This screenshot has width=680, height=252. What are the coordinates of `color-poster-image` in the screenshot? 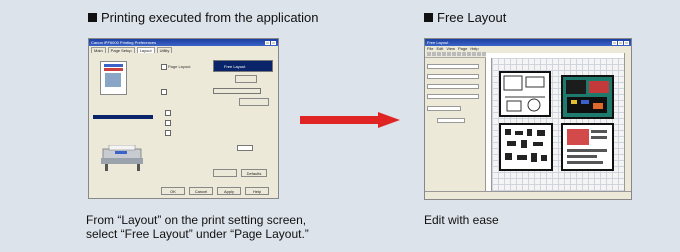 It's located at (587, 96).